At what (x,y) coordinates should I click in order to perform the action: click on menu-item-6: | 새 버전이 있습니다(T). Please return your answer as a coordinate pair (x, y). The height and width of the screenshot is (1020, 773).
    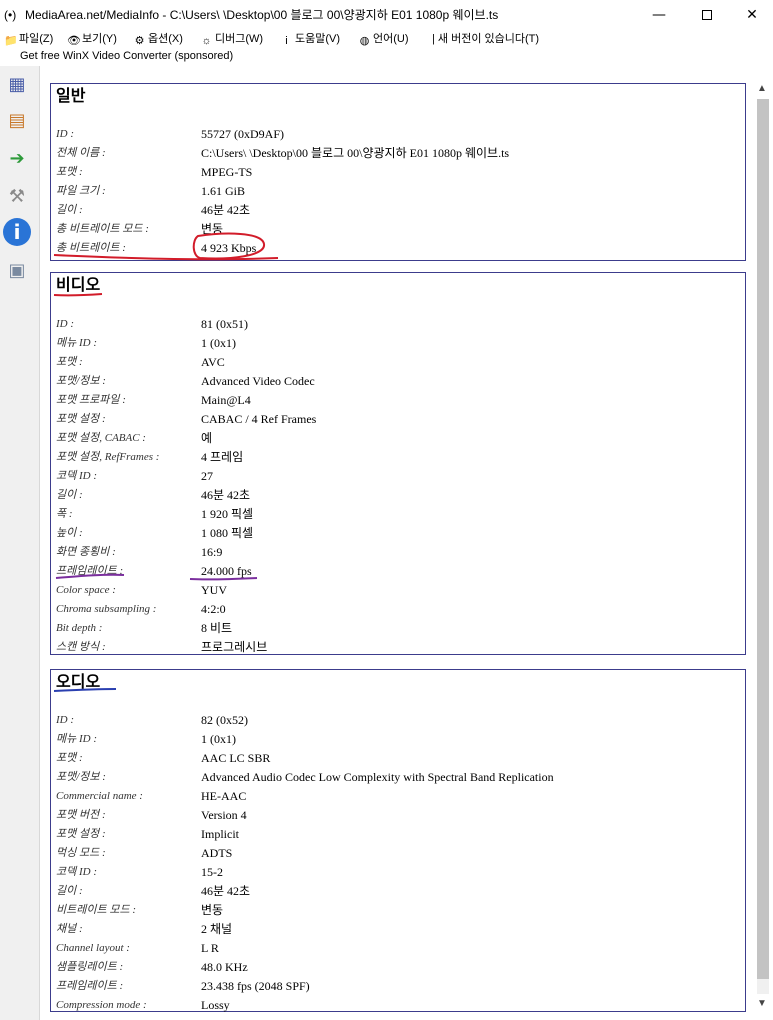
    Looking at the image, I should click on (485, 39).